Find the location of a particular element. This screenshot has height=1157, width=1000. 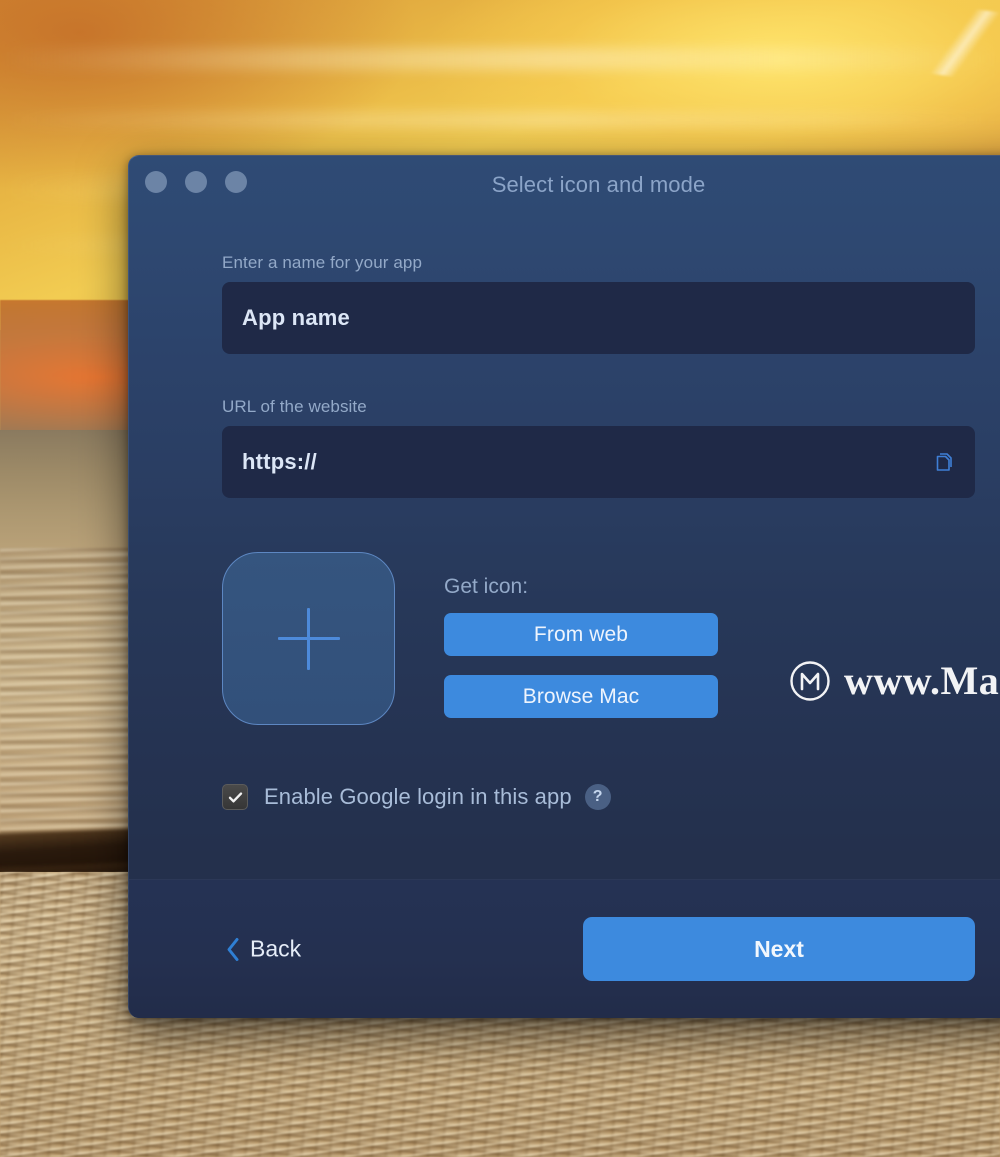

next-button: Next is located at coordinates (779, 949).